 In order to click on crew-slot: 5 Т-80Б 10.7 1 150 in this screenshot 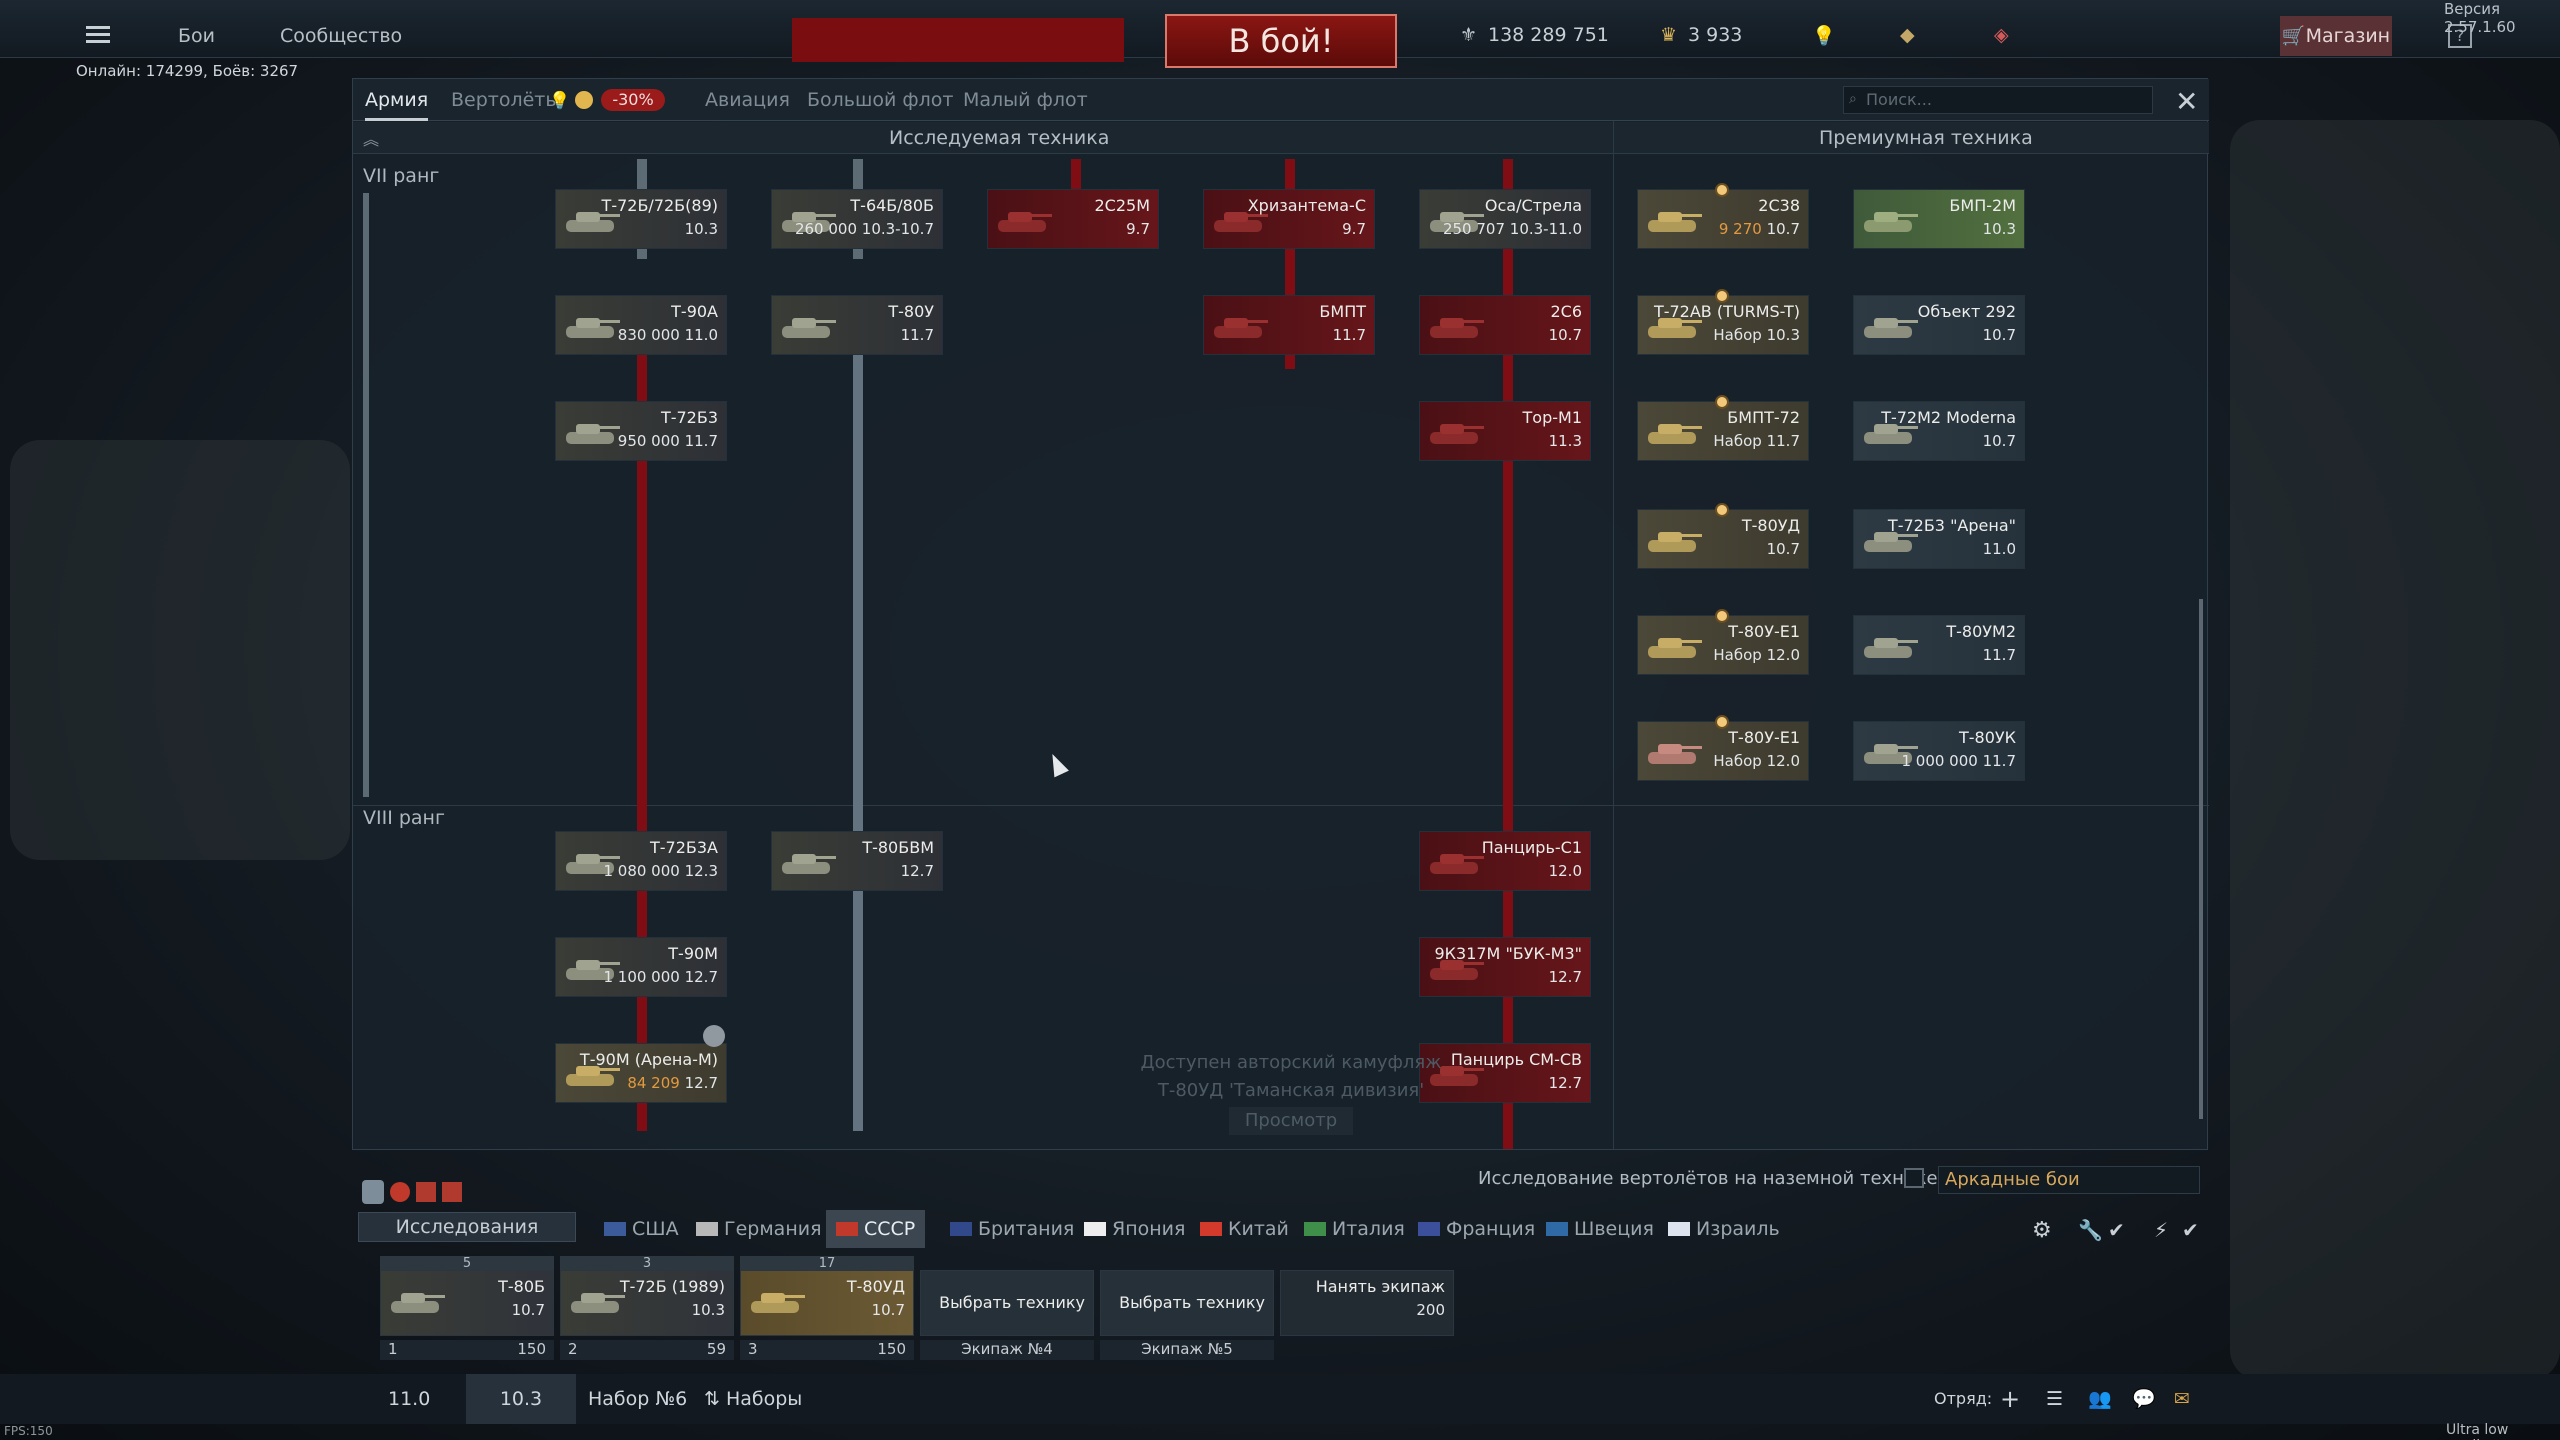, I will do `click(467, 1312)`.